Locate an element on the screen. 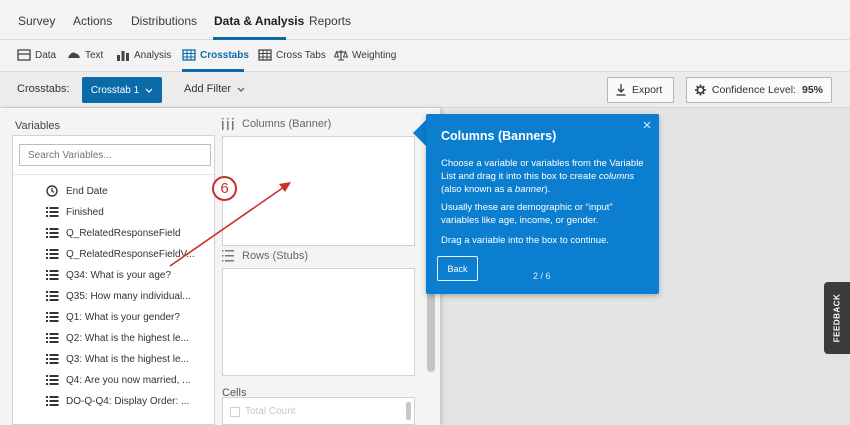  feedback-label: FEEDBACK is located at coordinates (837, 318).